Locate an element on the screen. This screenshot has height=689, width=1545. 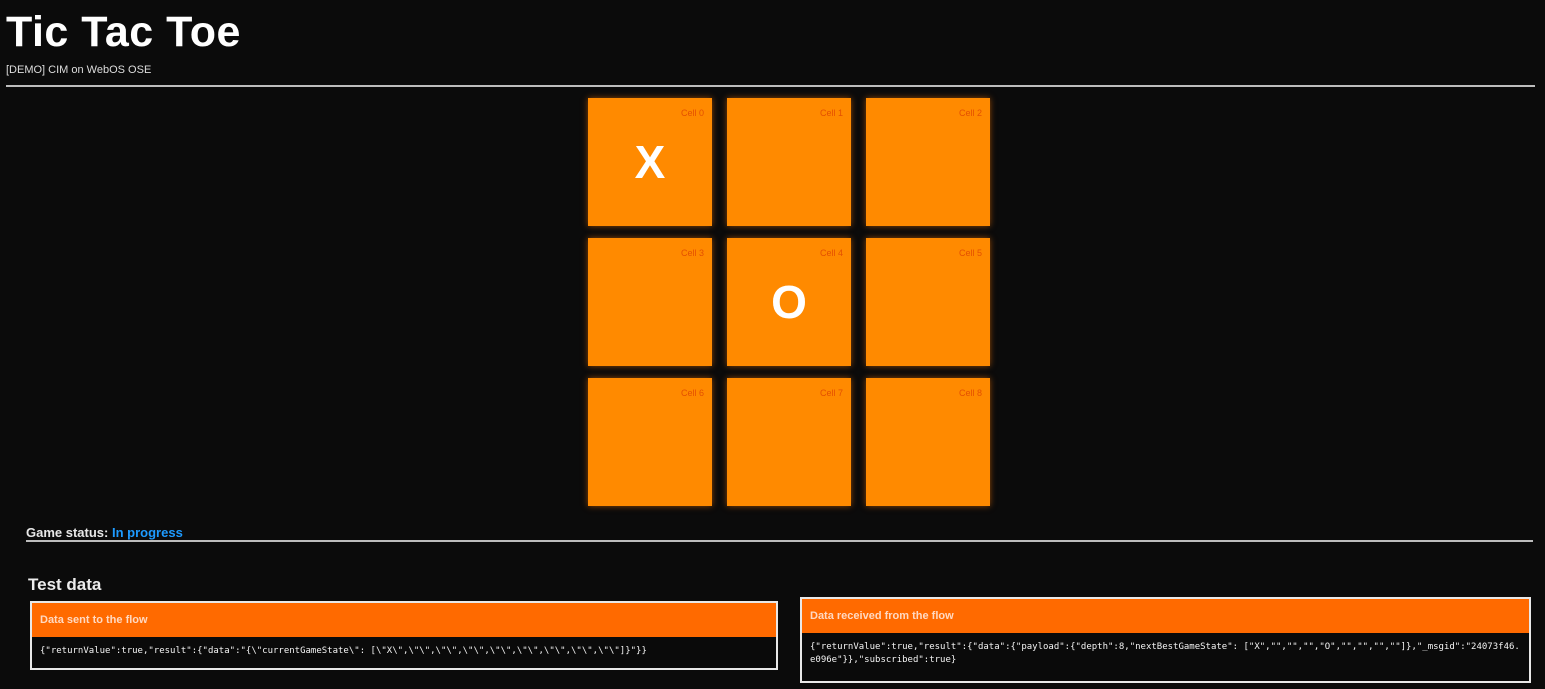
cell-label: Cell 0 is located at coordinates (692, 113).